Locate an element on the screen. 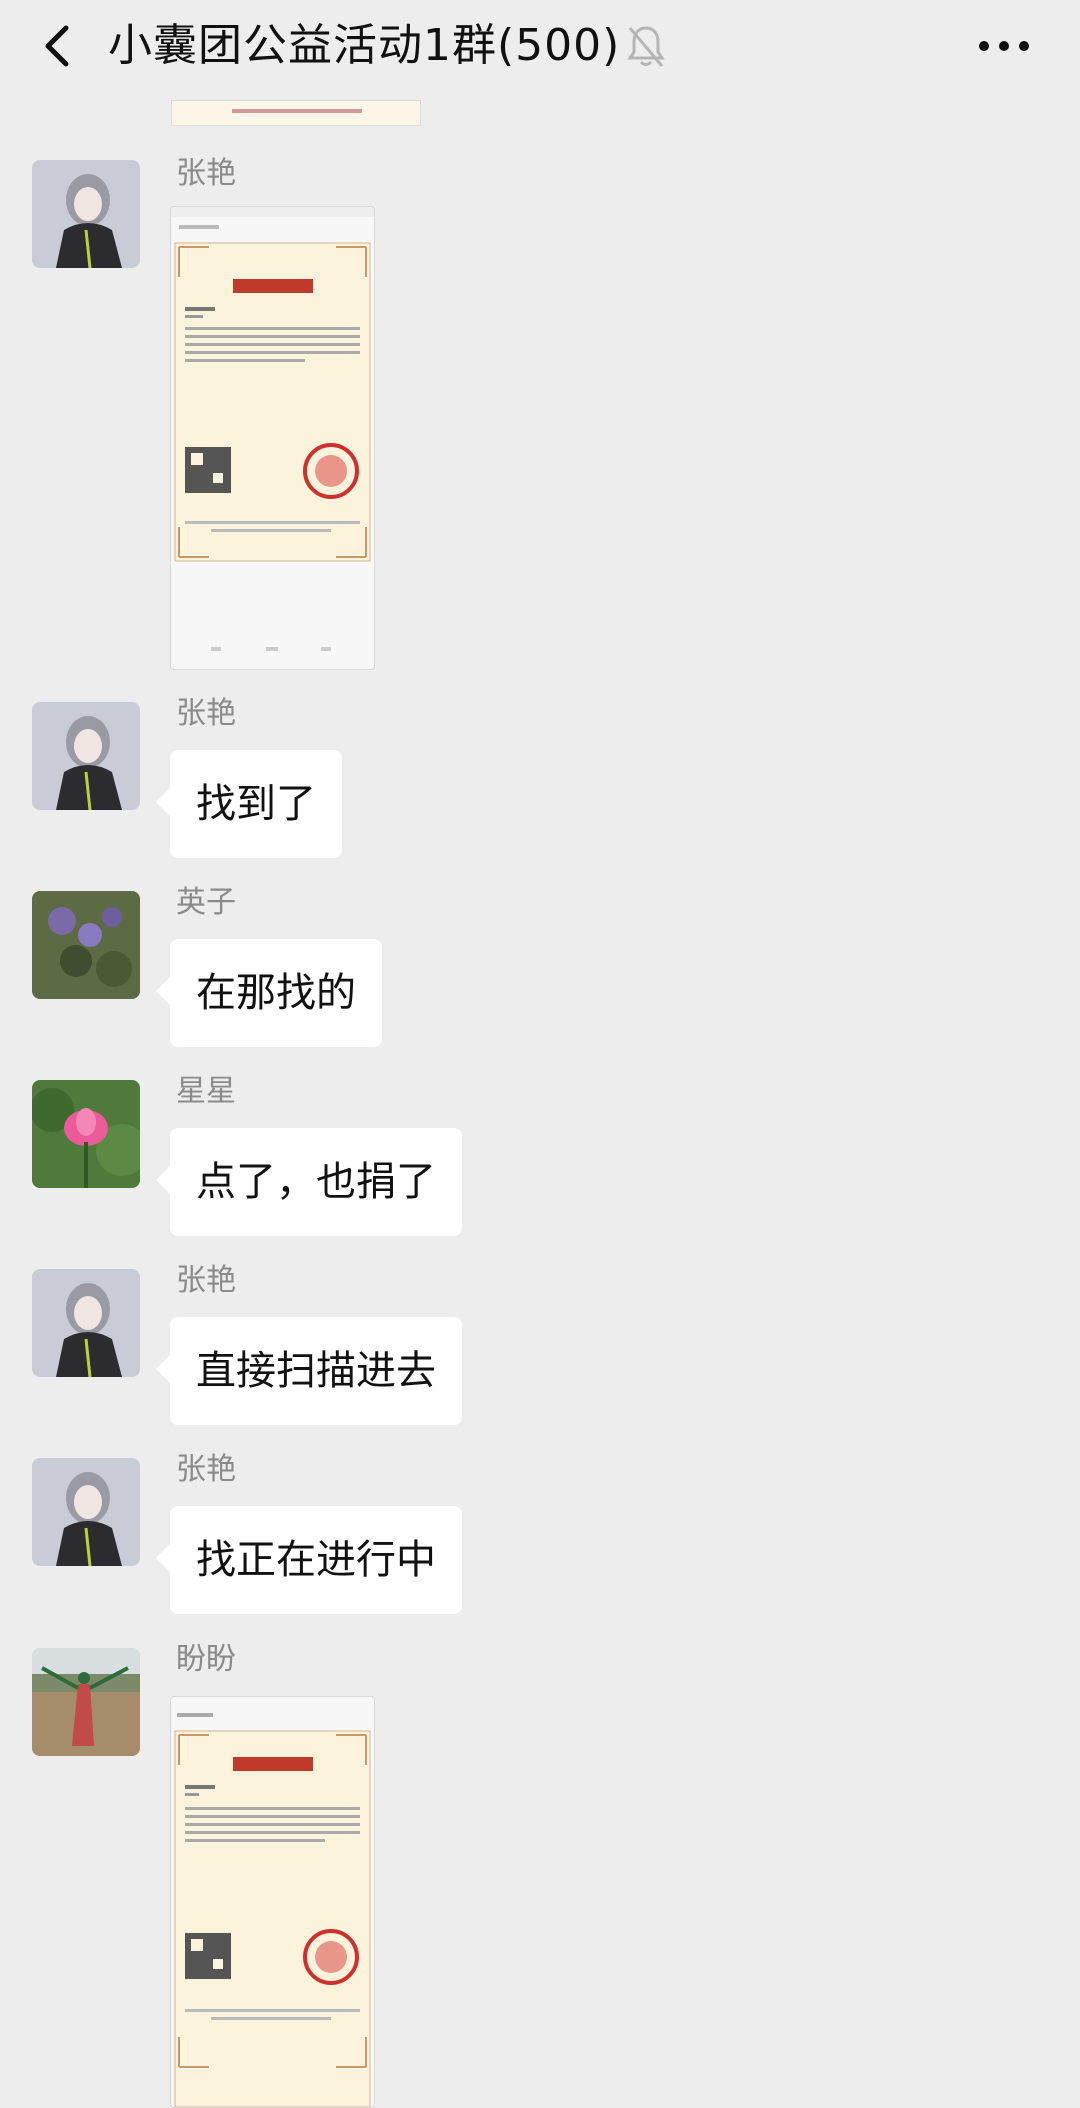 The height and width of the screenshot is (2108, 1080). ellipsis-icon is located at coordinates (1004, 46).